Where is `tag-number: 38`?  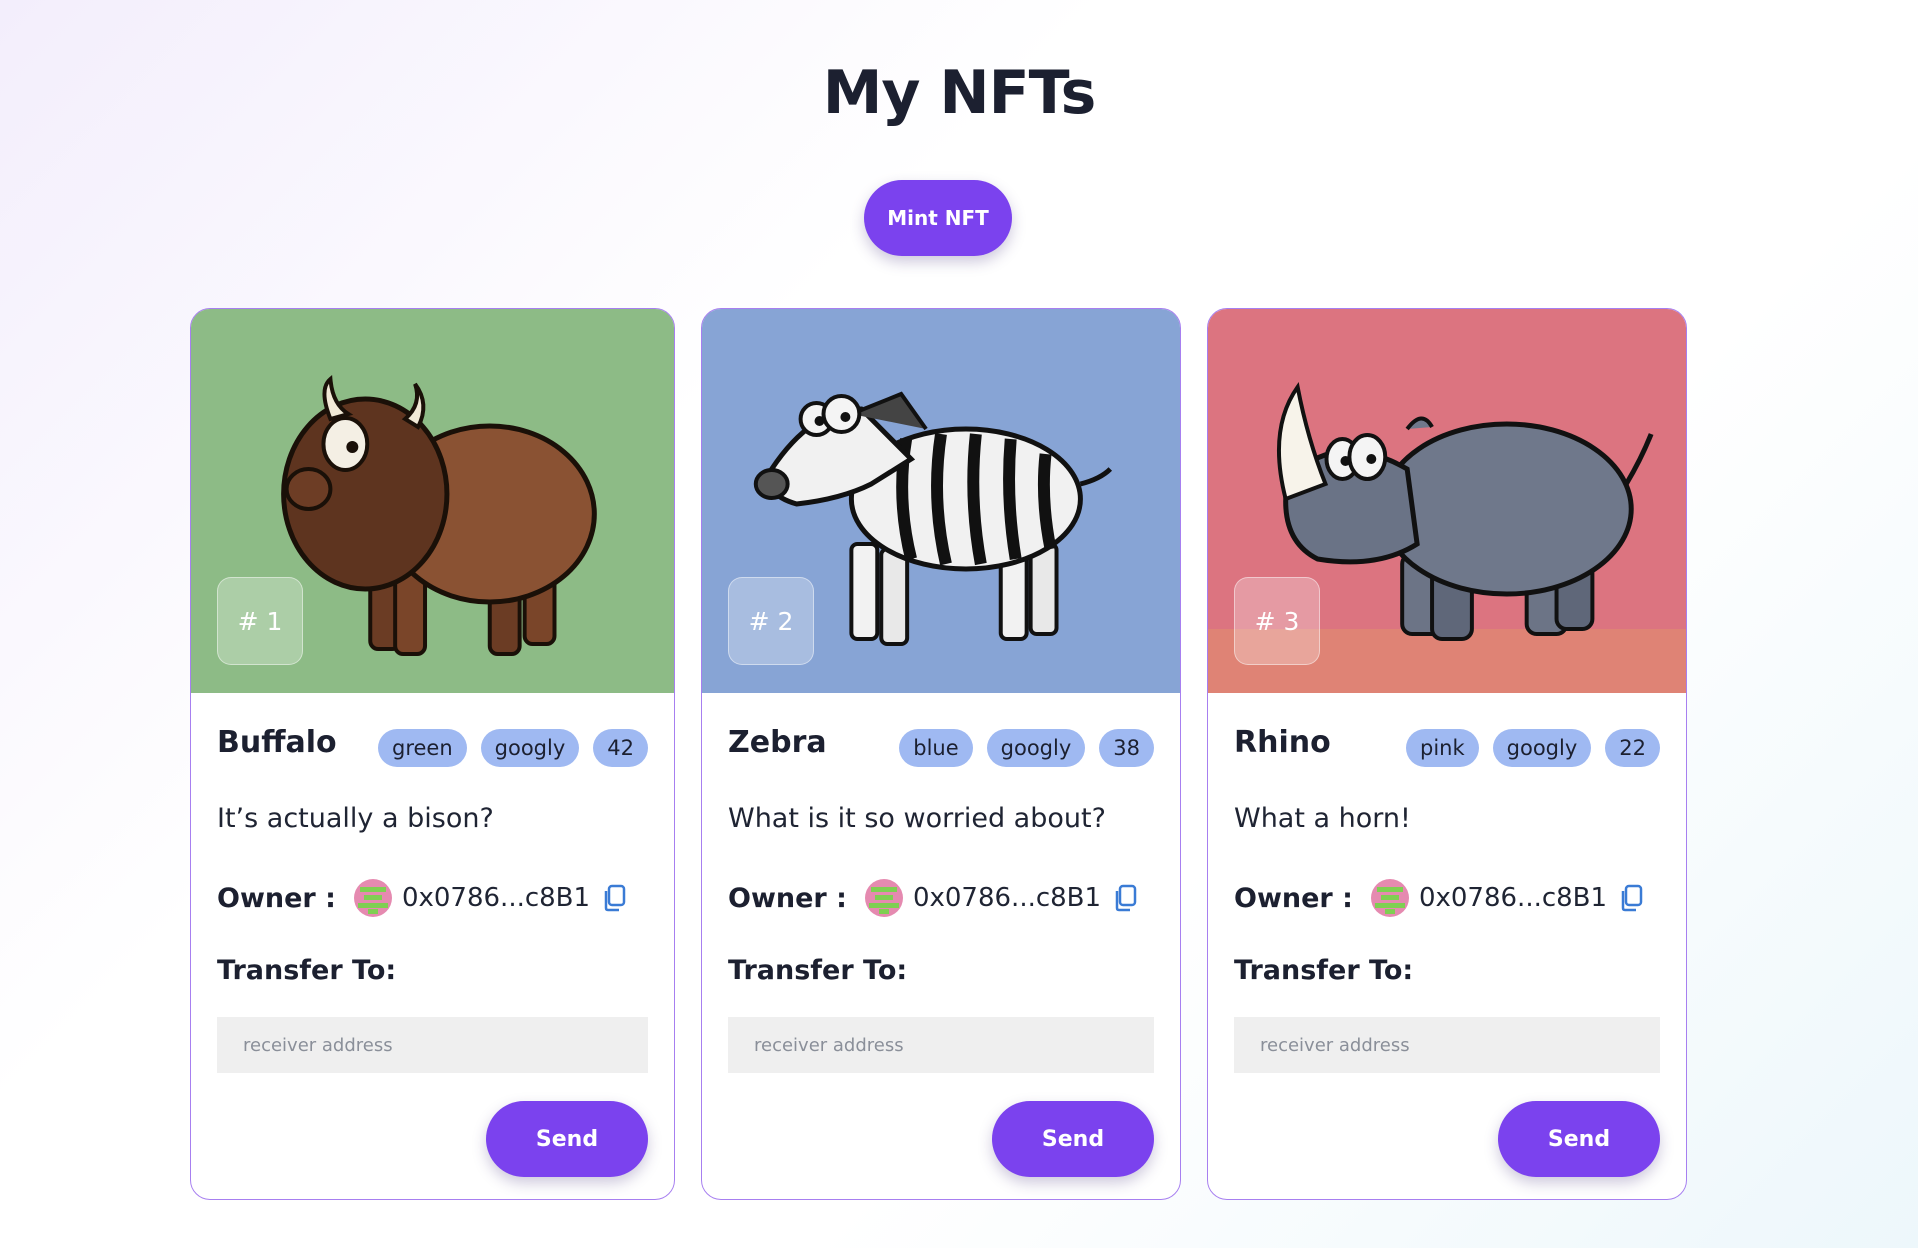
tag-number: 38 is located at coordinates (1126, 748).